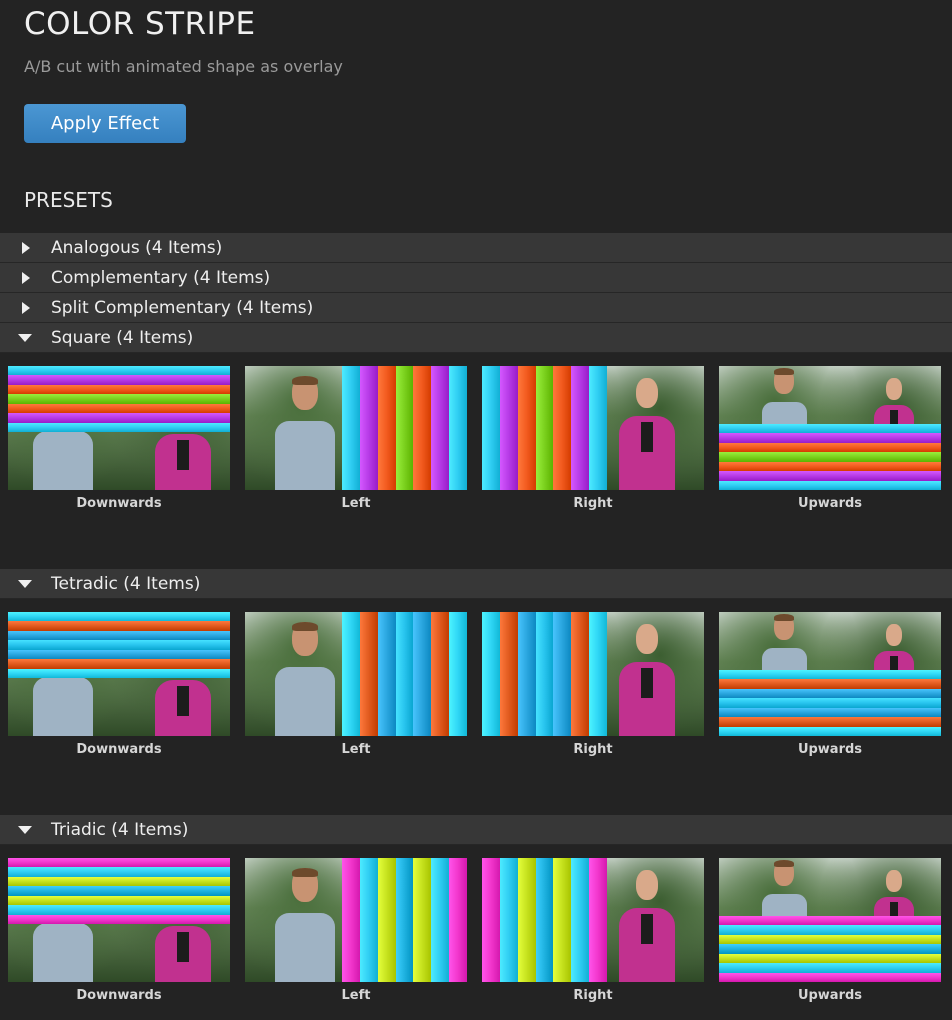  Describe the element at coordinates (120, 829) in the screenshot. I see `group-label: Triadic (4 Items)` at that location.